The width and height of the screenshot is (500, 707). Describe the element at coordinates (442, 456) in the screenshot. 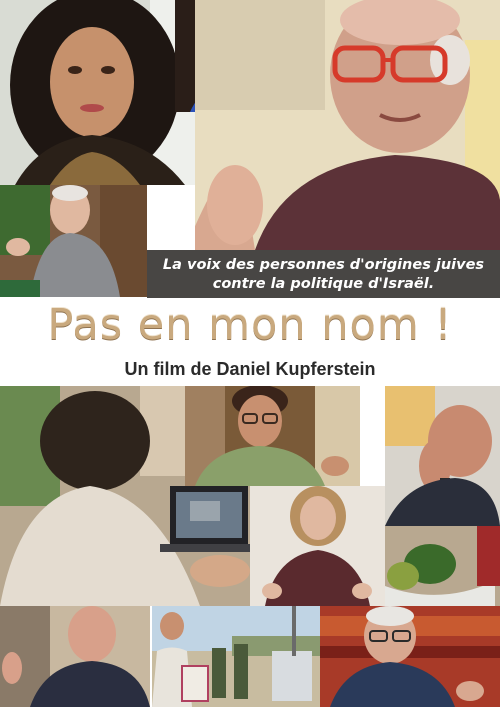

I see `photo-man-hand-on-head` at that location.